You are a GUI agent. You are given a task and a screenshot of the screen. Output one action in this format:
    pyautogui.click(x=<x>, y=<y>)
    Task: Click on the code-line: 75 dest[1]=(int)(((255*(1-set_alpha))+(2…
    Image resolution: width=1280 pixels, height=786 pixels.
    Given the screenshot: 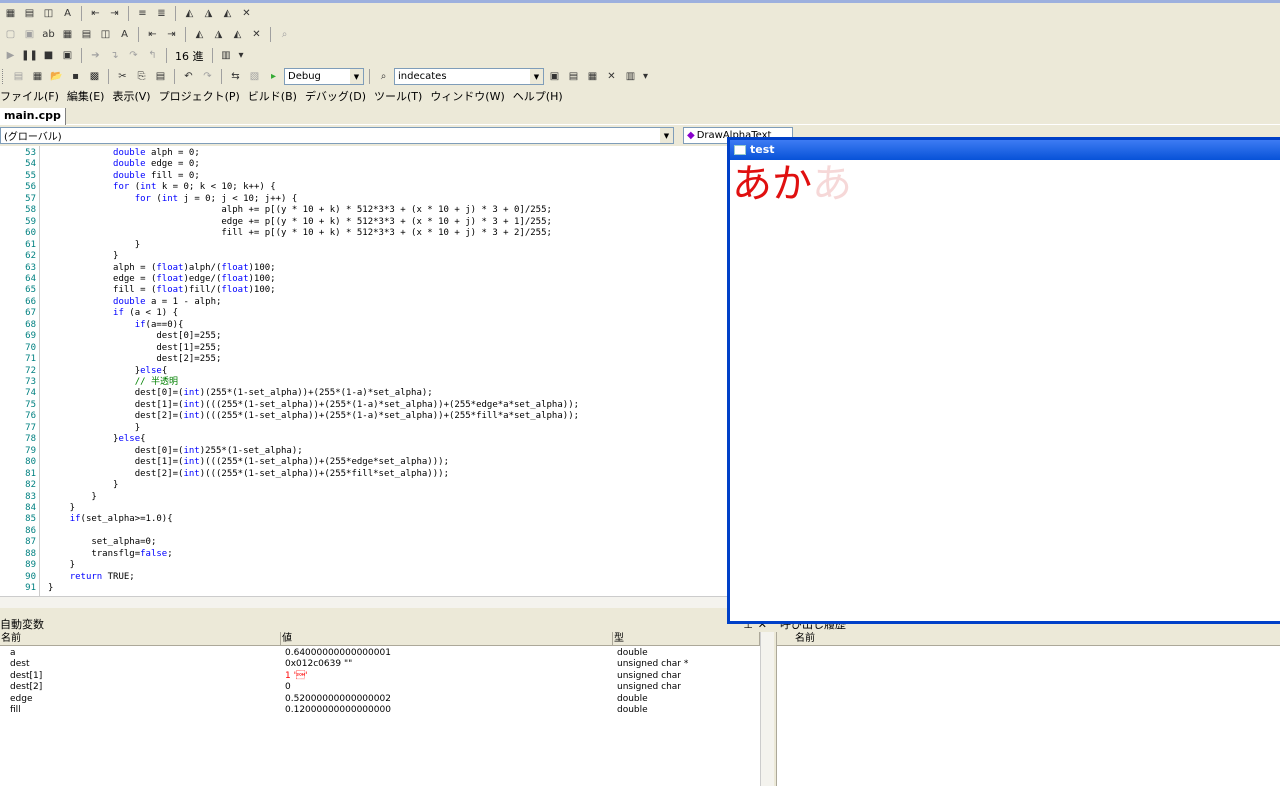 What is the action you would take?
    pyautogui.click(x=380, y=405)
    